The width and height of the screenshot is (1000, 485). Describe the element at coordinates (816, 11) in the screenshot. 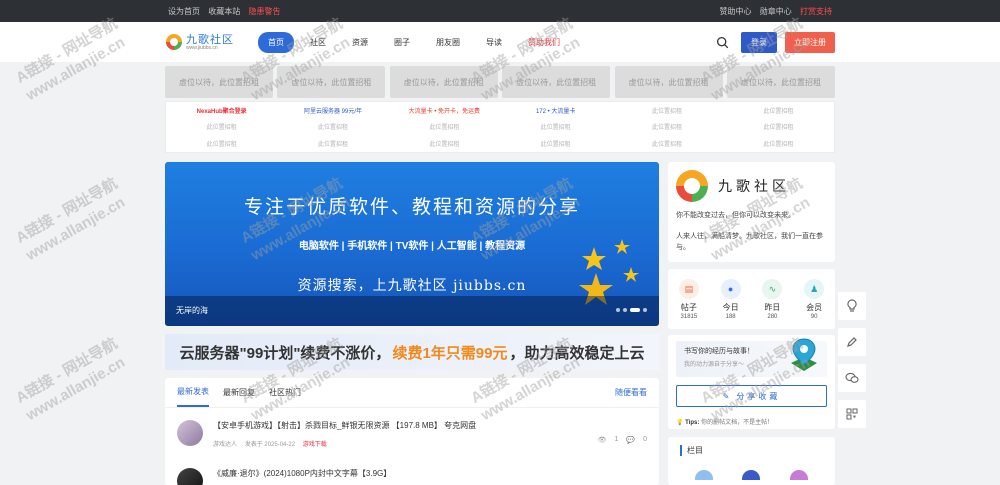

I see `tip-support-link: 打赏支持` at that location.